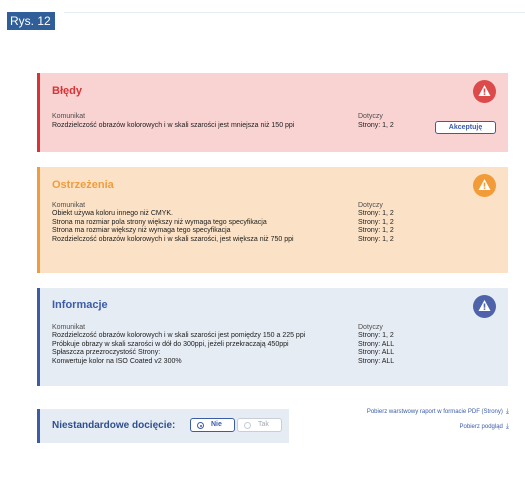  What do you see at coordinates (200, 425) in the screenshot?
I see `radio-selected-icon` at bounding box center [200, 425].